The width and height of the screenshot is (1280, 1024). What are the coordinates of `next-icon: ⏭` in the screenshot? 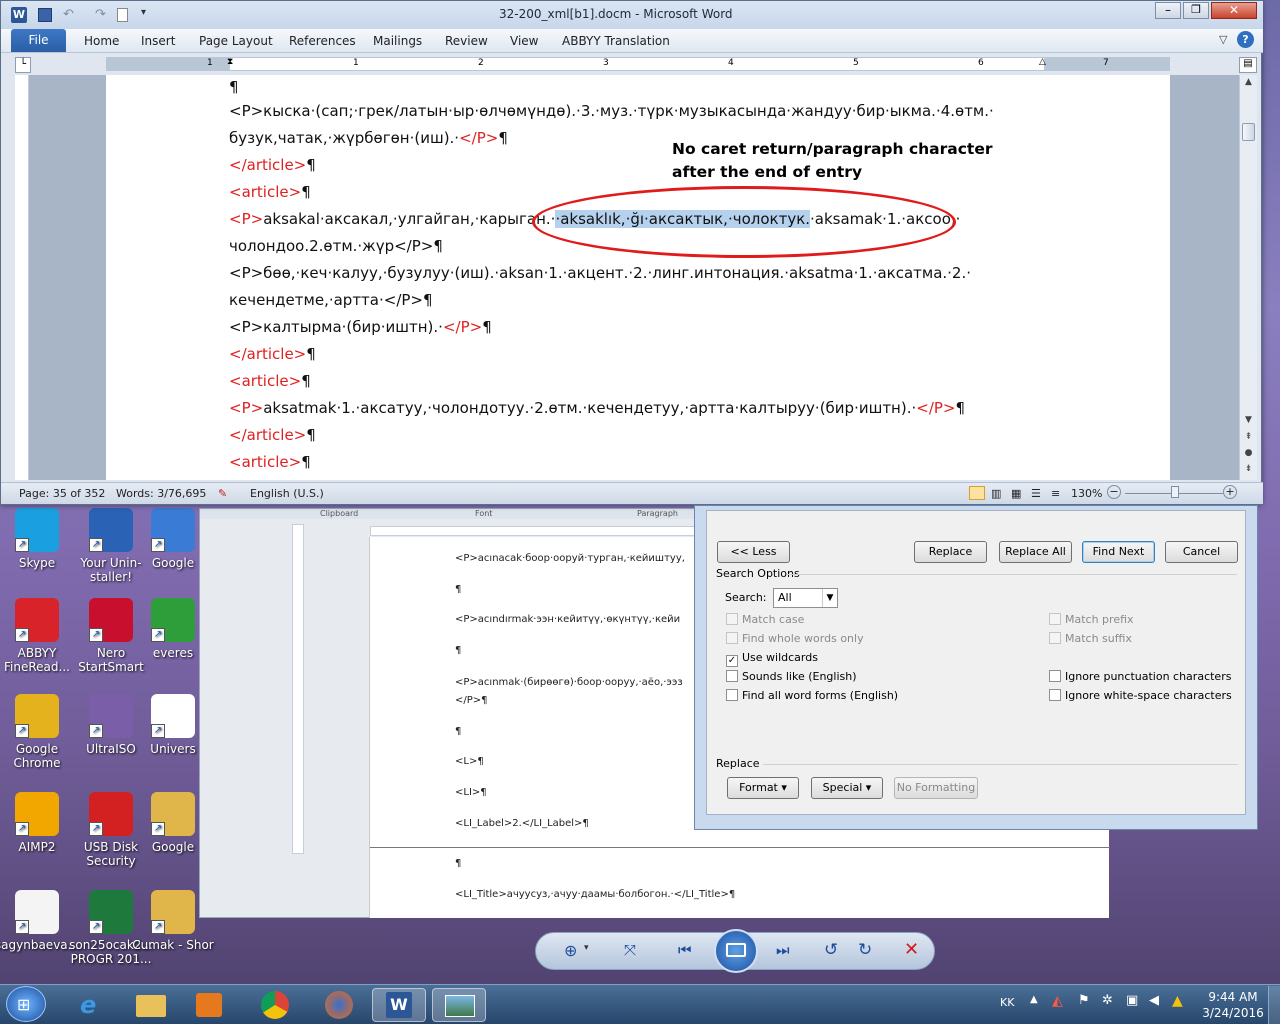 It's located at (783, 950).